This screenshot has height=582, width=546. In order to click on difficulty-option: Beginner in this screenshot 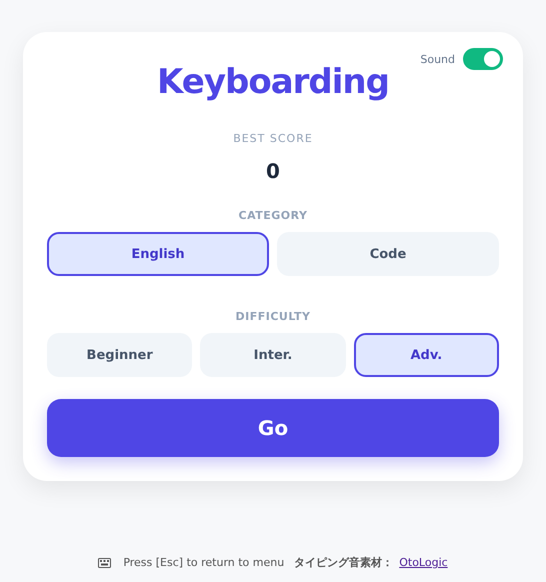, I will do `click(119, 355)`.